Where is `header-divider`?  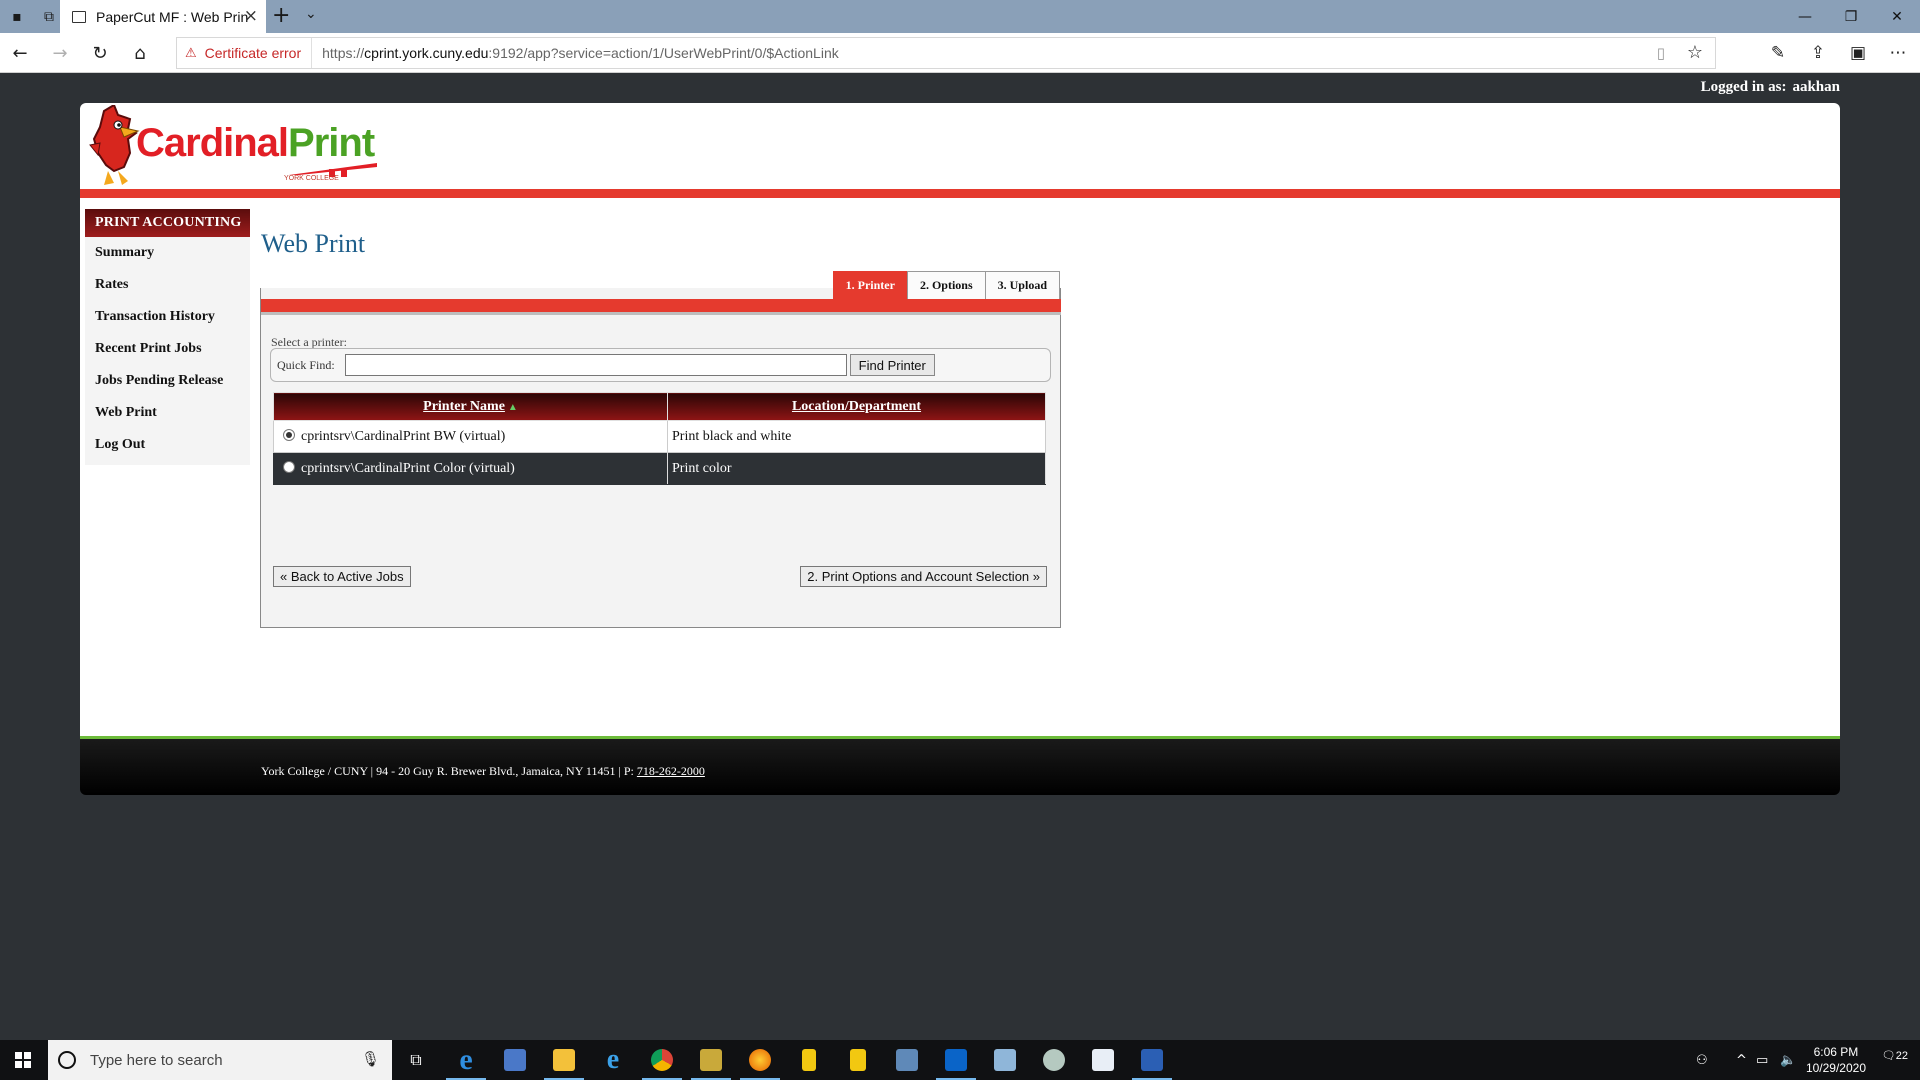
header-divider is located at coordinates (960, 193).